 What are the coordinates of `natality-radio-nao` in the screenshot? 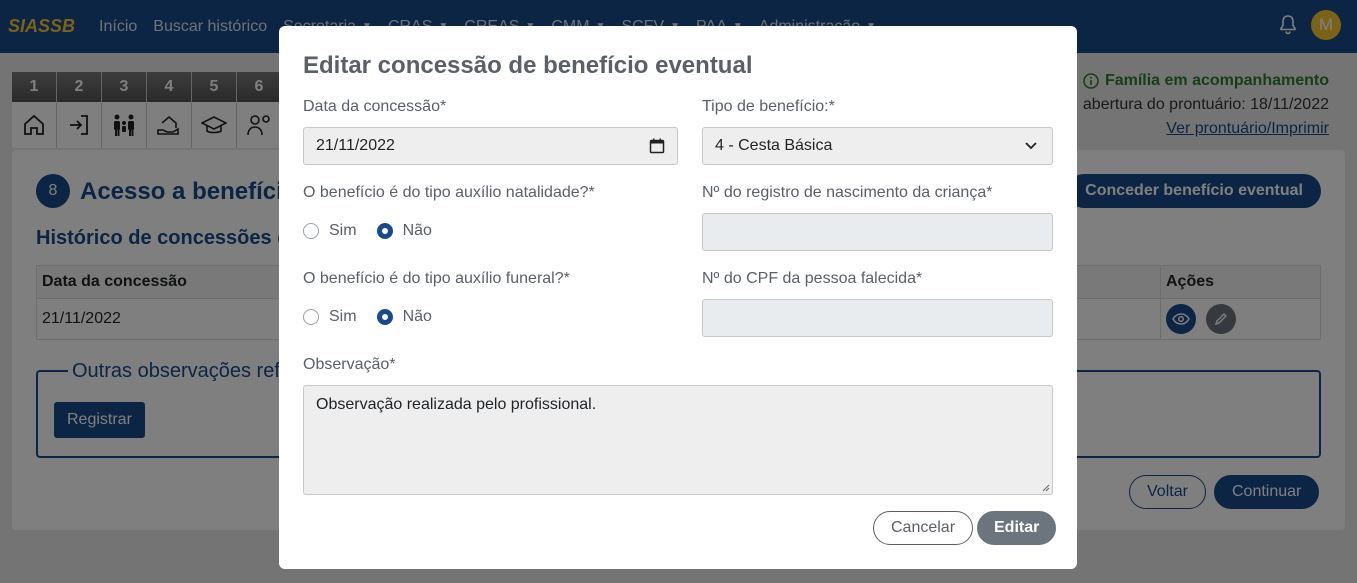 It's located at (384, 231).